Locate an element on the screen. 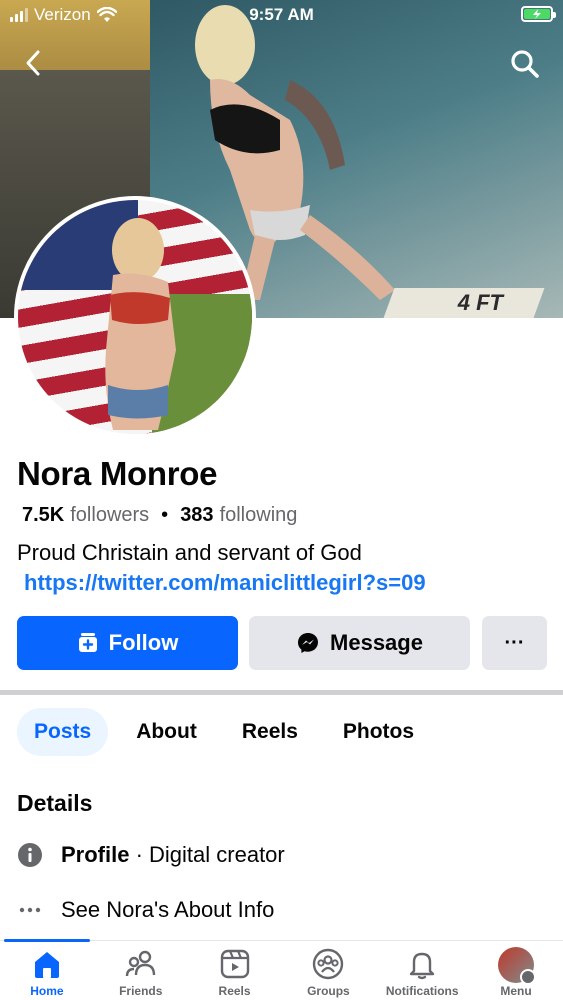 Image resolution: width=563 pixels, height=1000 pixels. detail-profile-value: · Digital creator is located at coordinates (207, 854).